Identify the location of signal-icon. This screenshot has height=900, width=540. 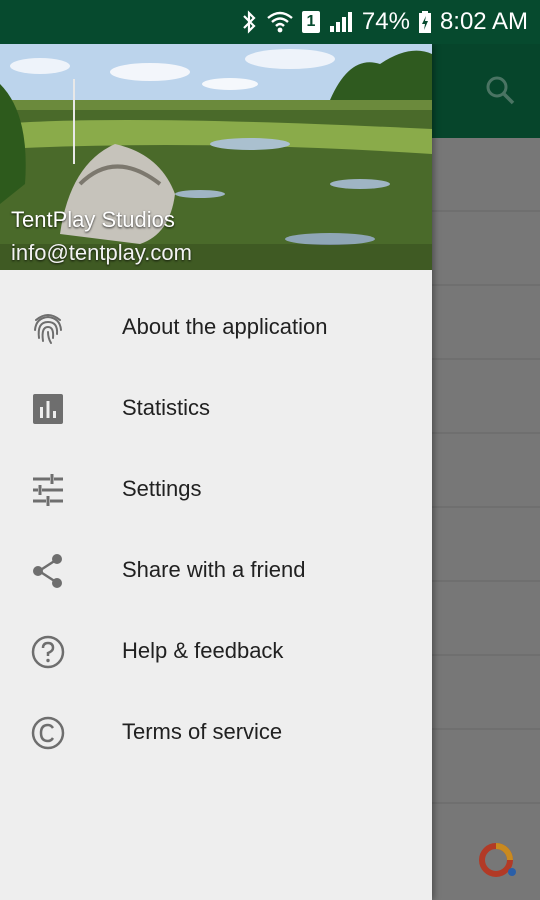
(340, 22).